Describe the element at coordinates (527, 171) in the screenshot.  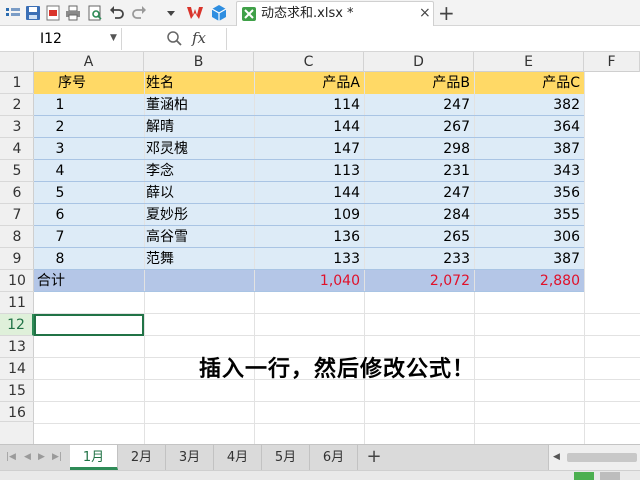
I see `product-c-cell: 343` at that location.